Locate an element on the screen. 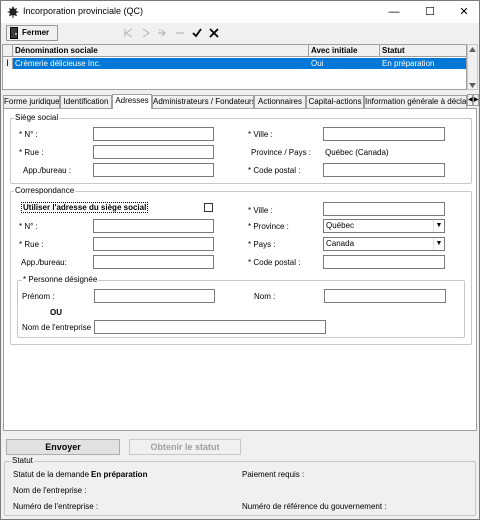  company-name-label: Nom de l'entreprise : is located at coordinates (50, 490).